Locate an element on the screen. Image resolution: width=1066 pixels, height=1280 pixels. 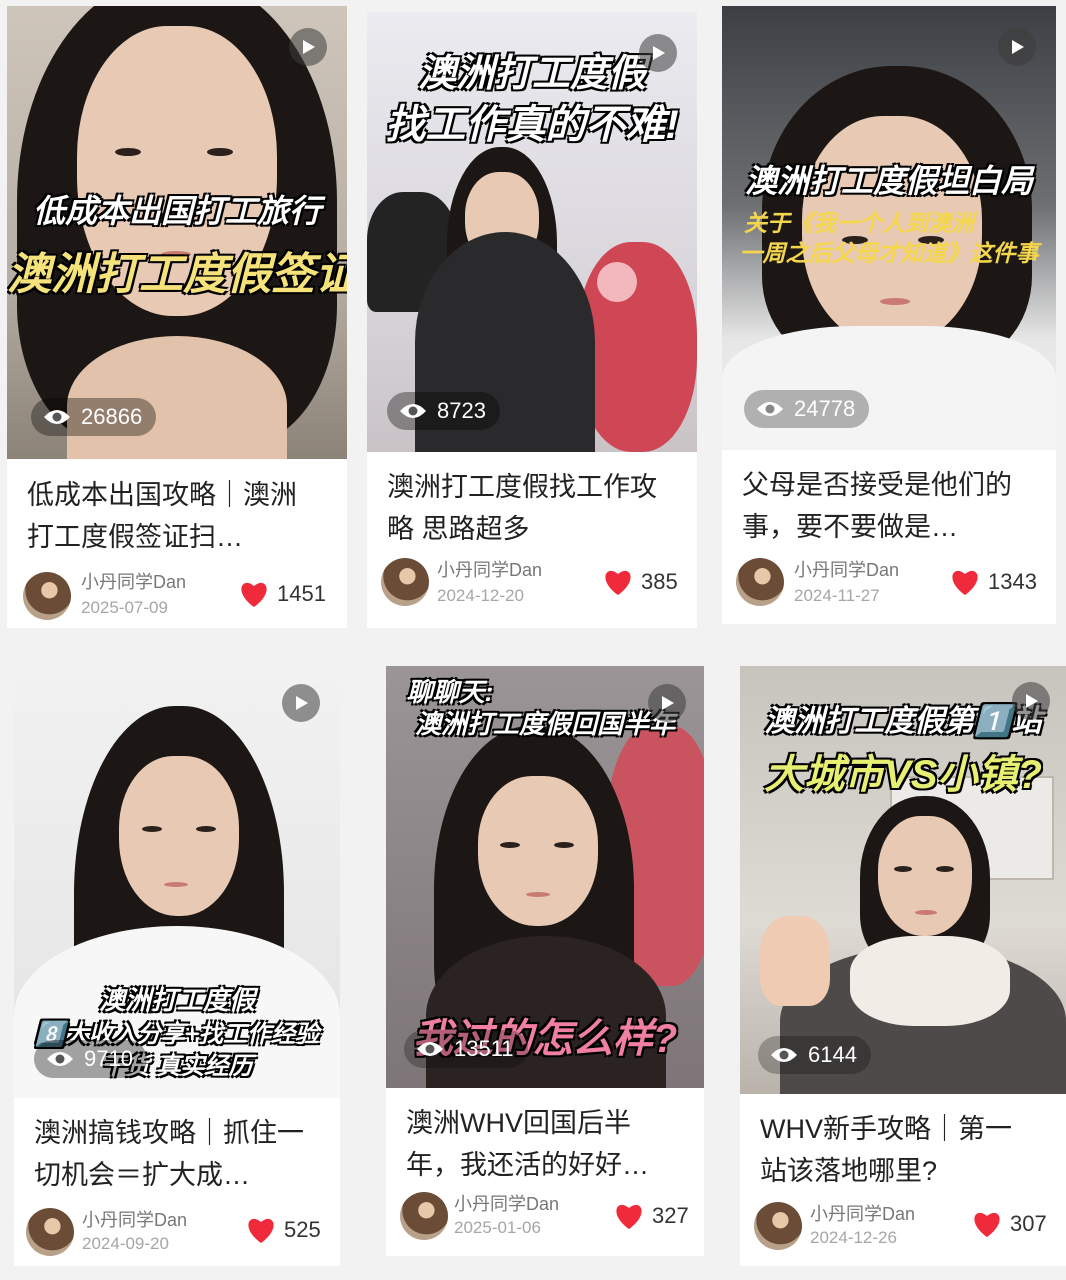
view-count-value: 8723 is located at coordinates (461, 410).